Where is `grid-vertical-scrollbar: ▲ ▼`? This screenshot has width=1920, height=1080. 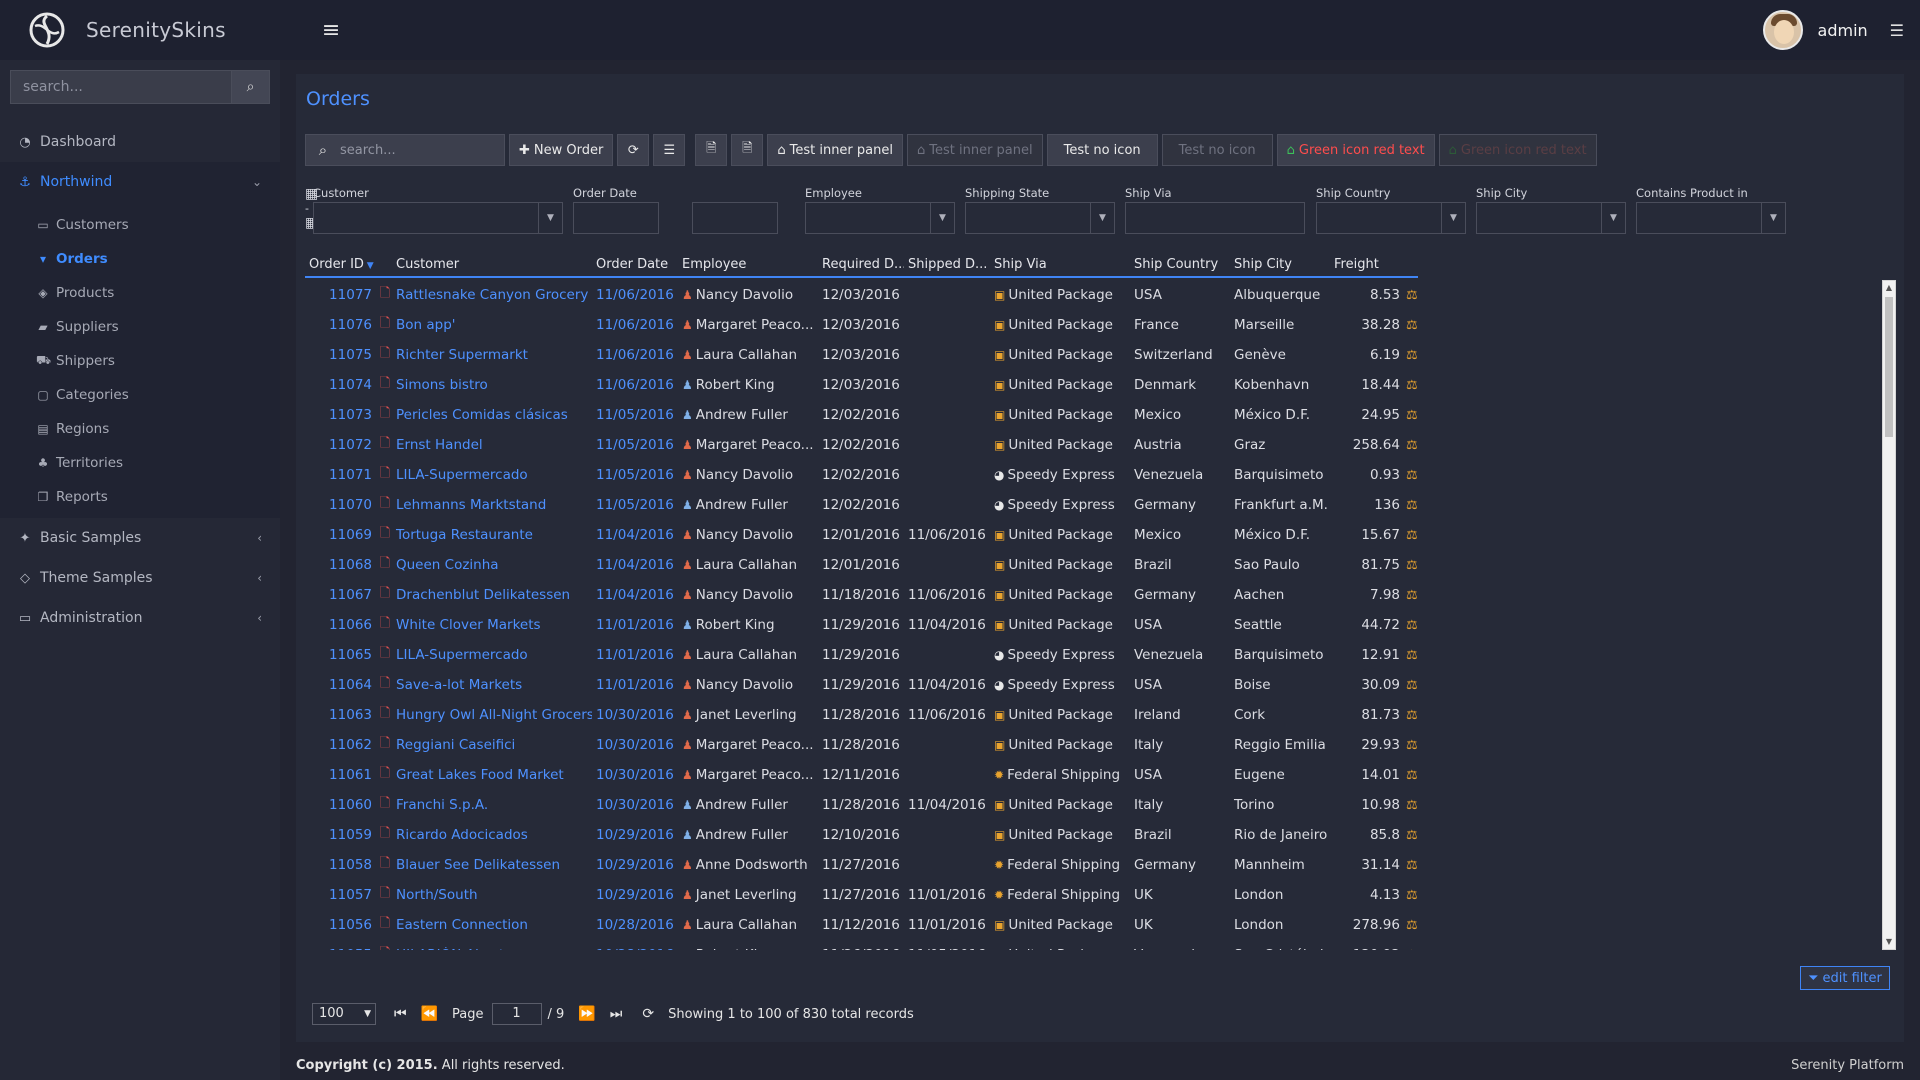 grid-vertical-scrollbar: ▲ ▼ is located at coordinates (1889, 615).